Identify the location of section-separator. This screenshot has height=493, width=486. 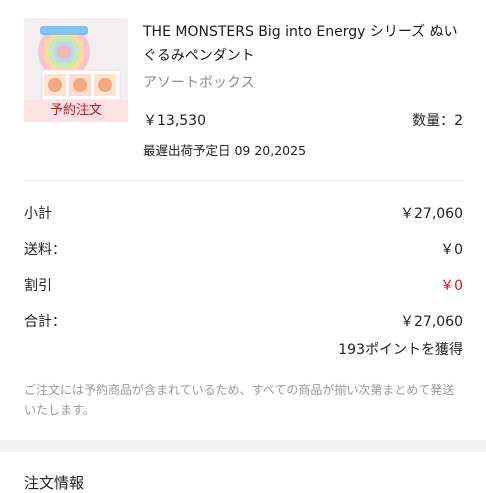
(243, 446).